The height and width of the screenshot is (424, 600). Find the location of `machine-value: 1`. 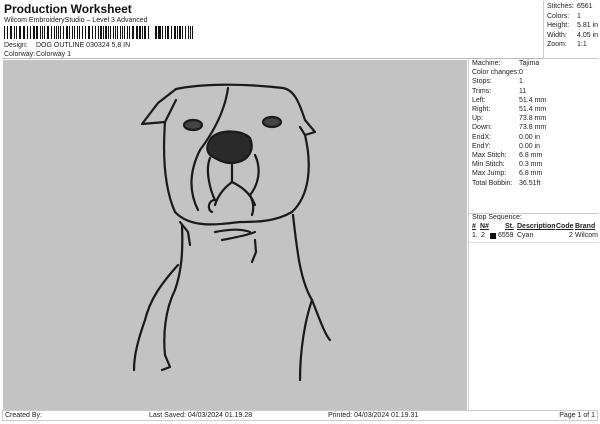

machine-value: 1 is located at coordinates (521, 82).